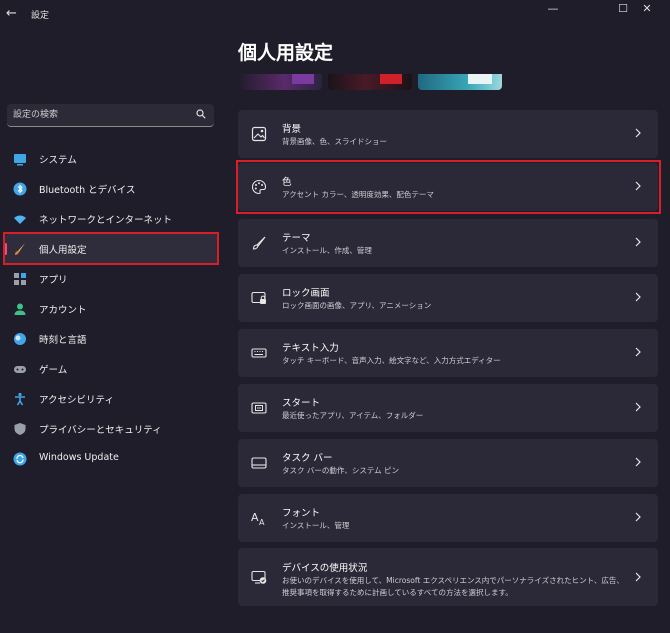 Image resolution: width=670 pixels, height=633 pixels. I want to click on card-title: ロック画面, so click(306, 293).